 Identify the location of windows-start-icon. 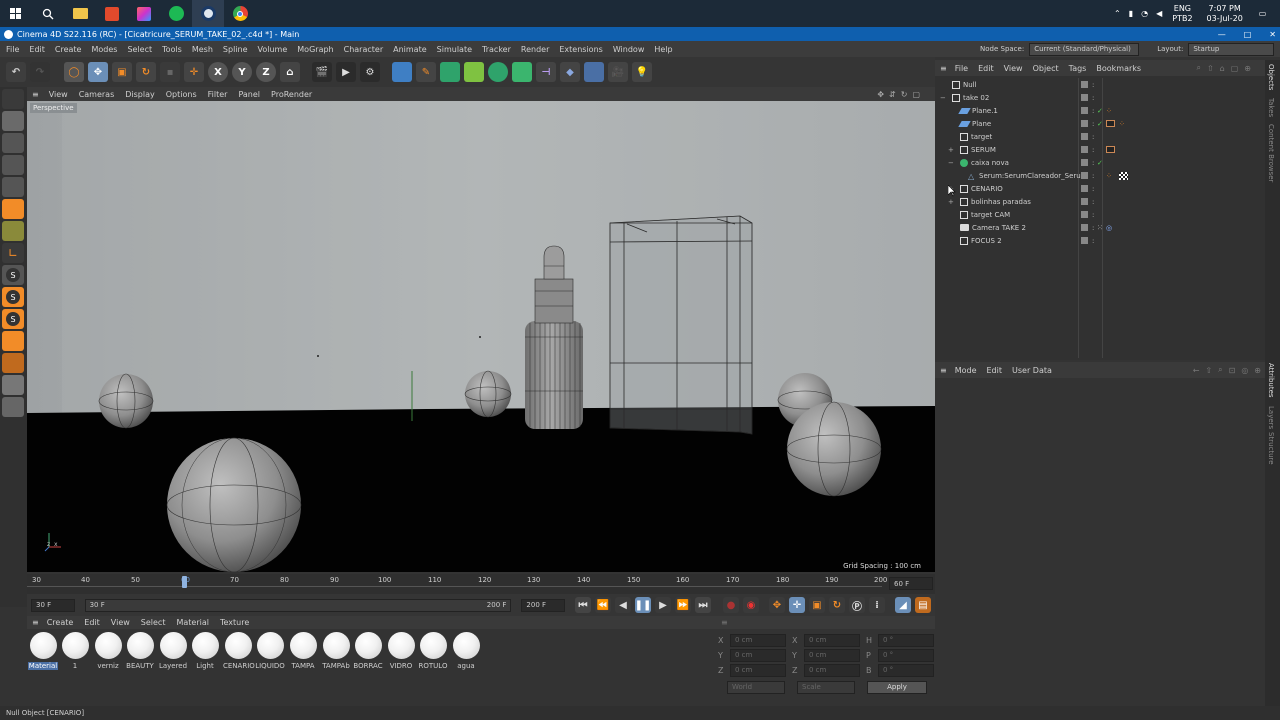
(16, 13).